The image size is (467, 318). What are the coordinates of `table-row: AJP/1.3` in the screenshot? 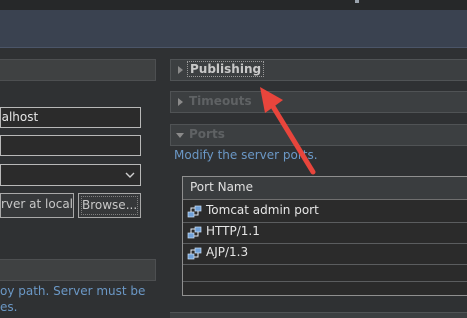 It's located at (325, 254).